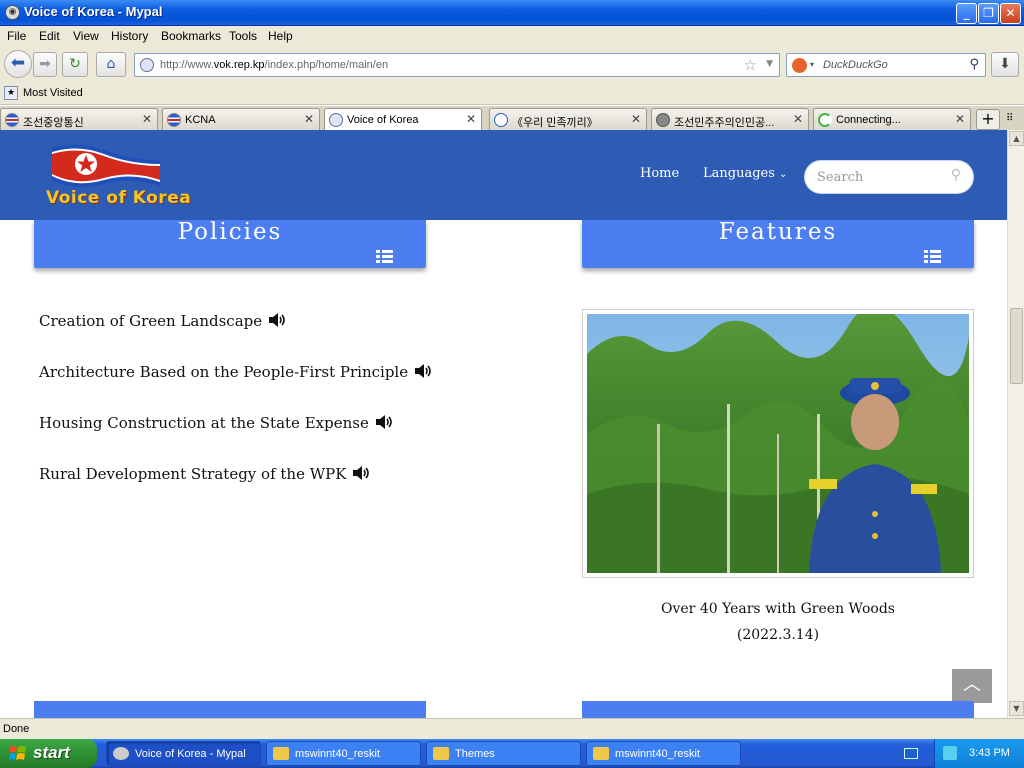 The width and height of the screenshot is (1024, 768). I want to click on search-bar: ▾ DuckDuckGo ⚲, so click(886, 65).